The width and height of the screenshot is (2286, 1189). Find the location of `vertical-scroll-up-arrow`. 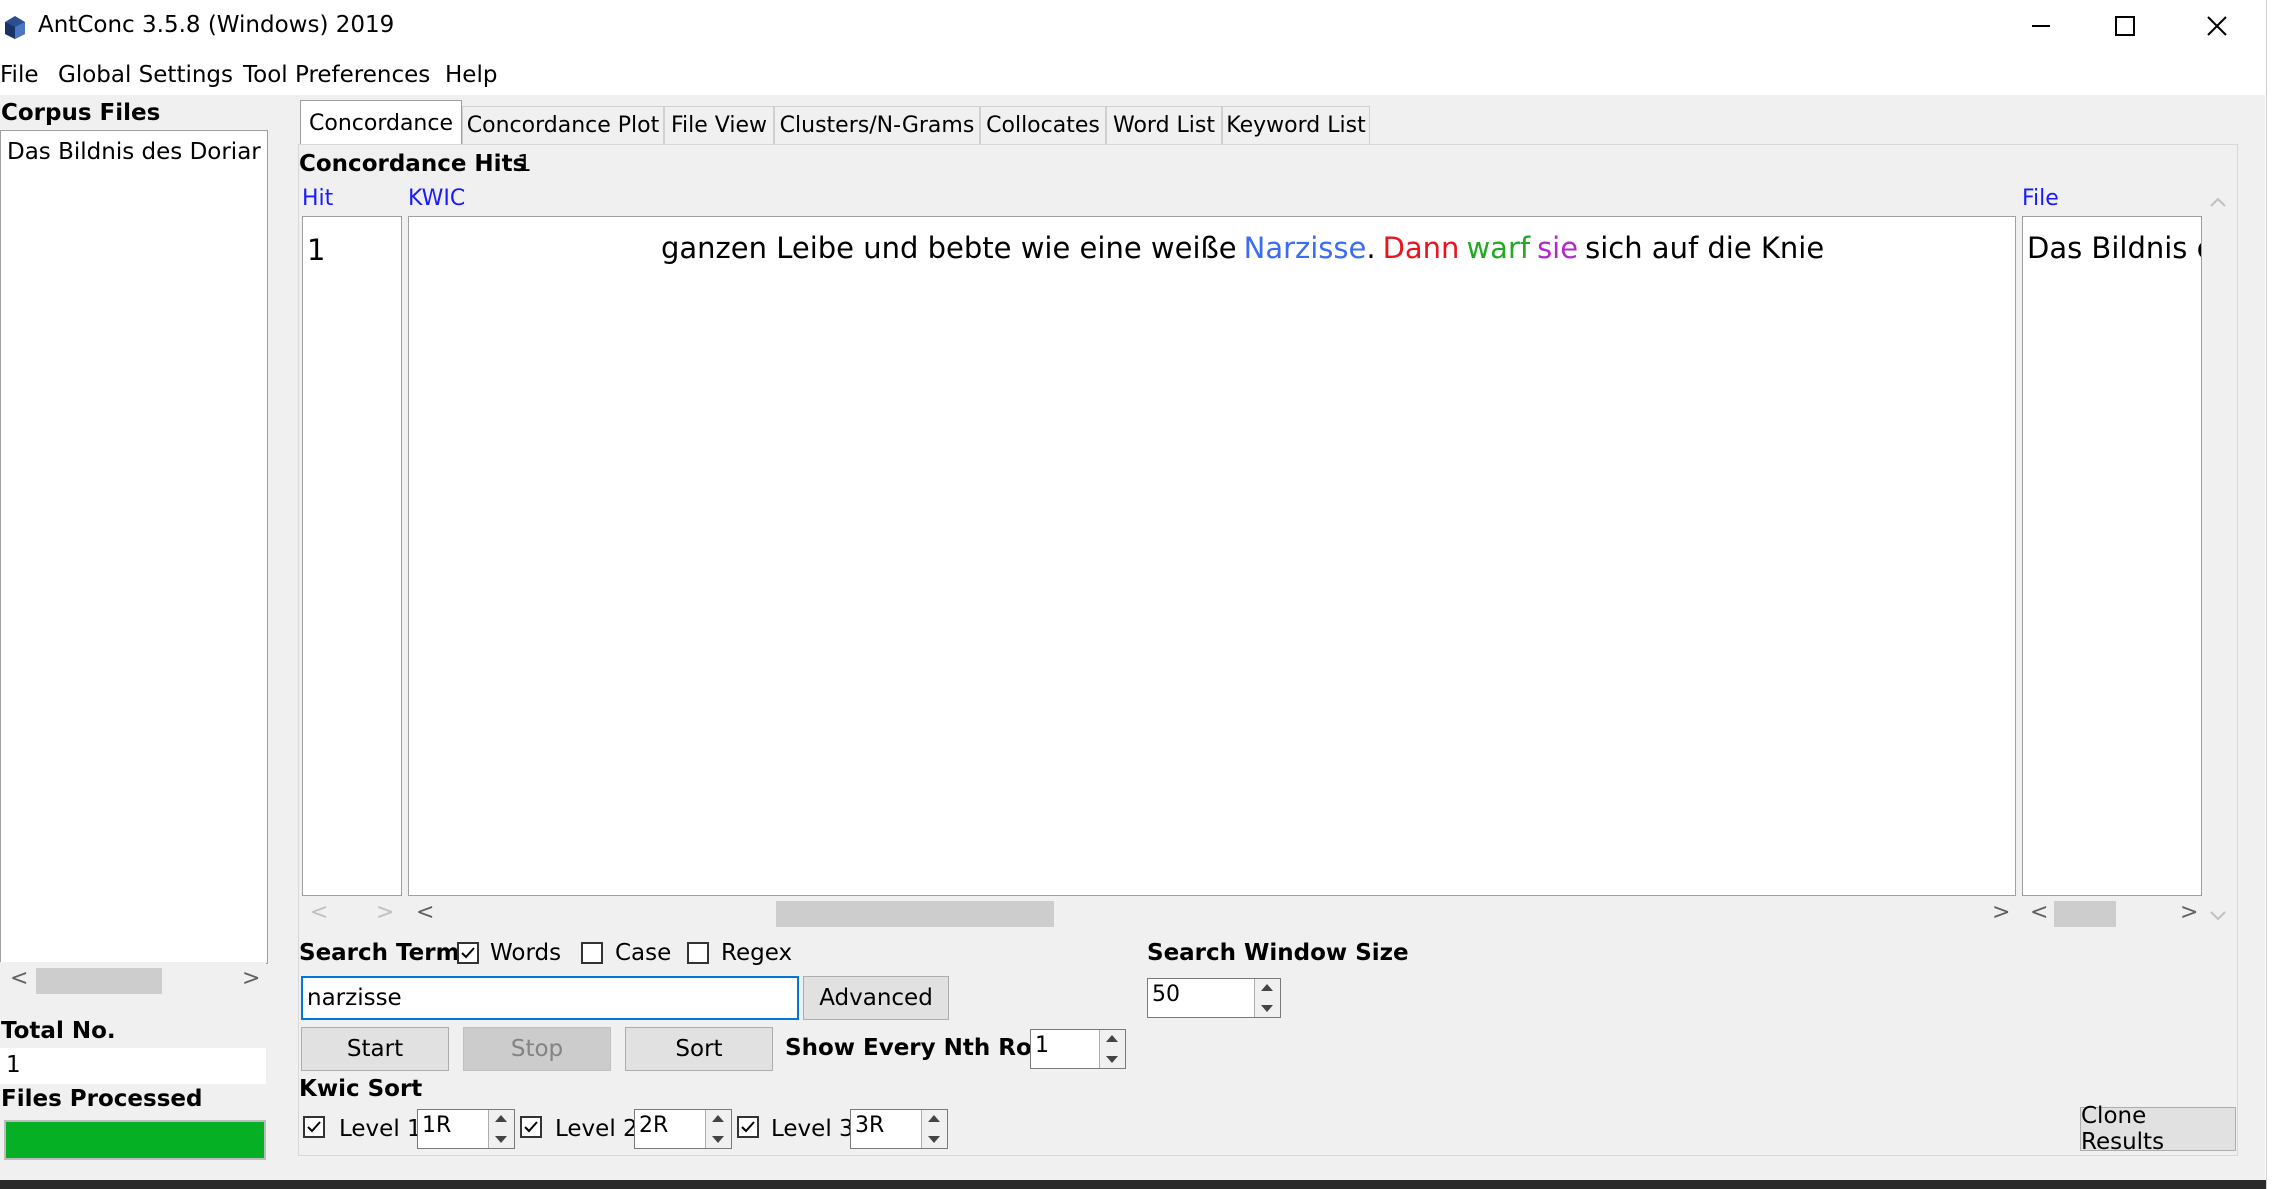

vertical-scroll-up-arrow is located at coordinates (2218, 202).